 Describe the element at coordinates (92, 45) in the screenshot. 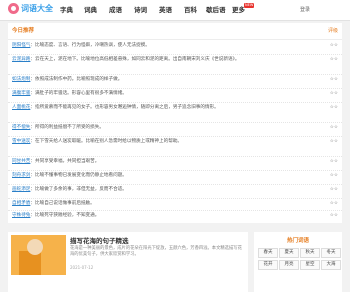

I see `word-definition: 比喻态度、言语、行为怪僻，冷嘲热讽，使人无法捉摸。` at that location.